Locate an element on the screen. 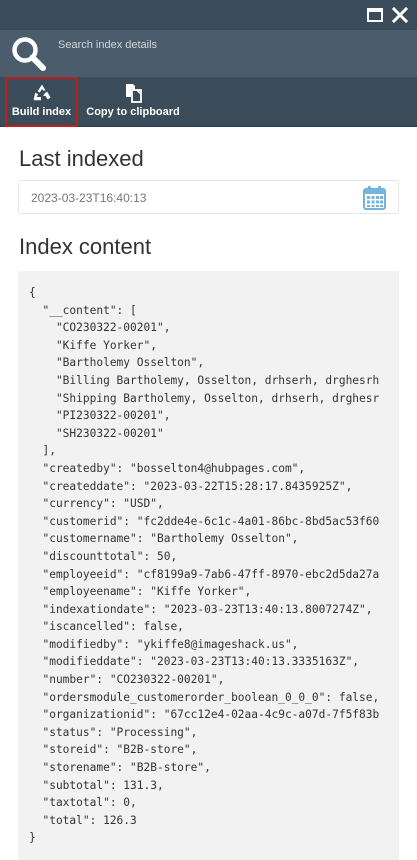 This screenshot has height=860, width=417. code-line: "currency": "USD", is located at coordinates (96, 504).